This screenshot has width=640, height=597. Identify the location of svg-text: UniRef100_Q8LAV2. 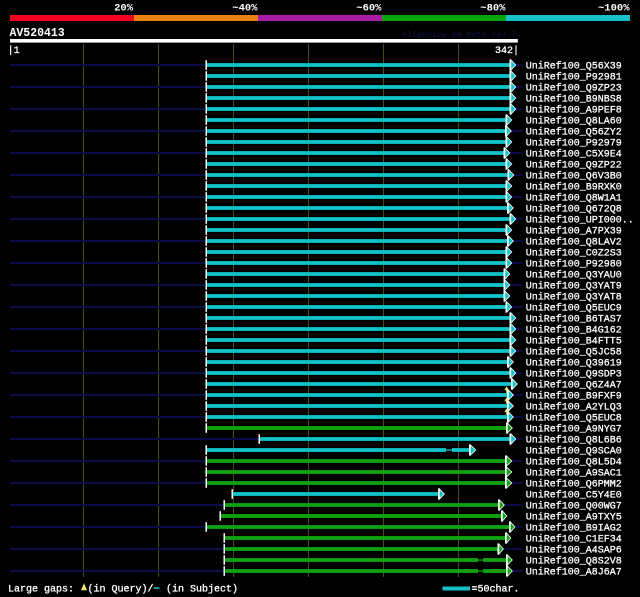
(574, 243).